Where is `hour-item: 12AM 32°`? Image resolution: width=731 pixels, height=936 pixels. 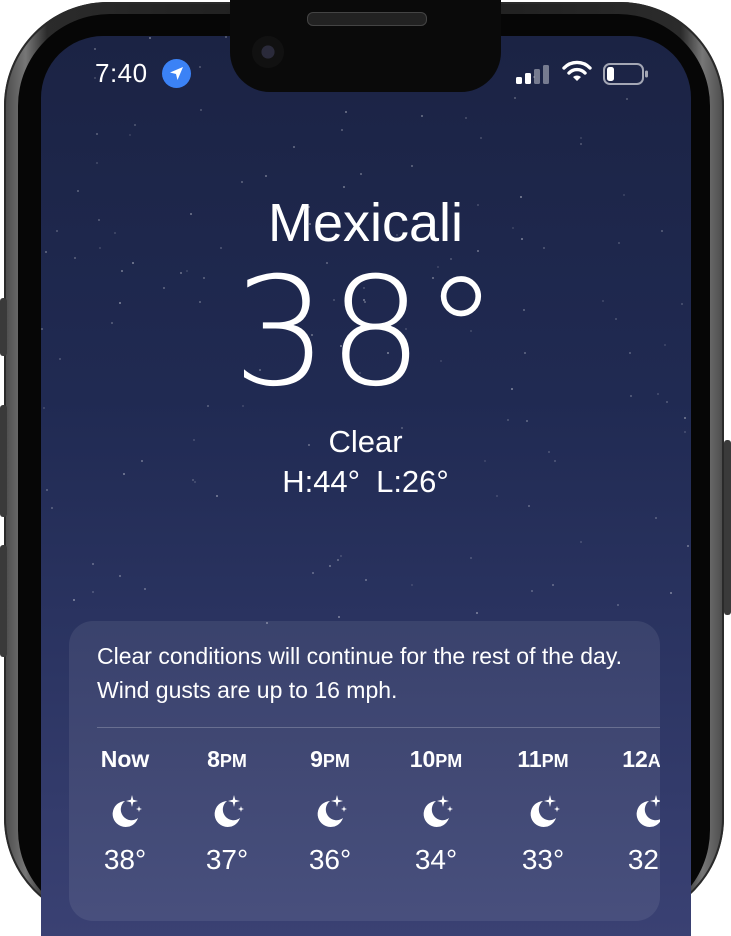 hour-item: 12AM 32° is located at coordinates (634, 811).